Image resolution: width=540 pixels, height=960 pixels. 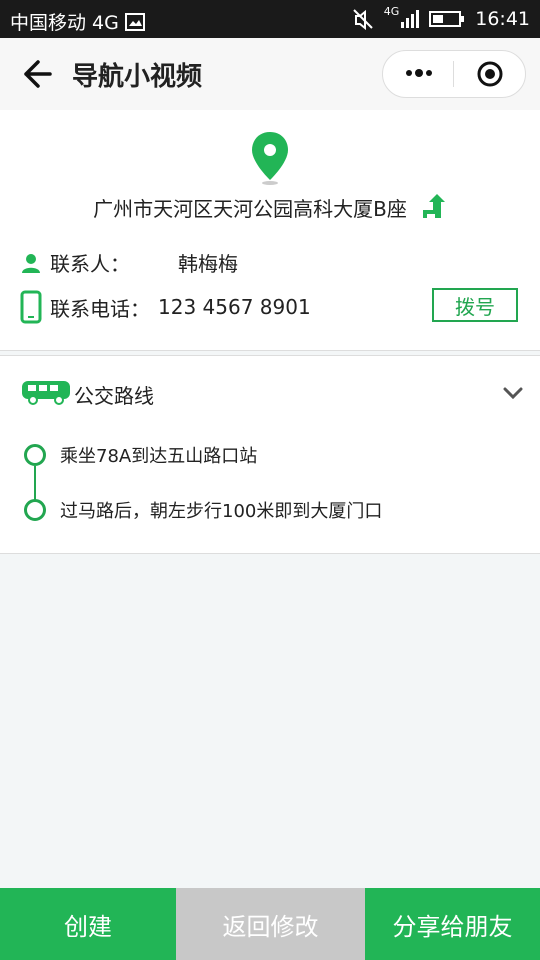 What do you see at coordinates (114, 396) in the screenshot?
I see `route-title: 公交路线` at bounding box center [114, 396].